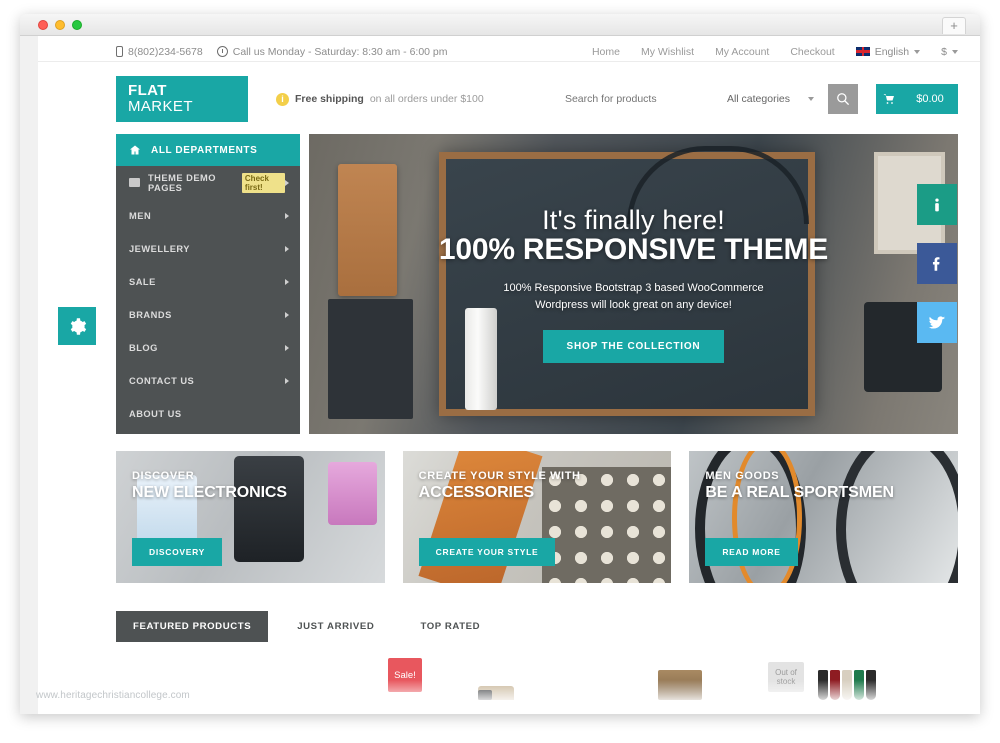  Describe the element at coordinates (140, 215) in the screenshot. I see `sidebar-item-label: MEN` at that location.